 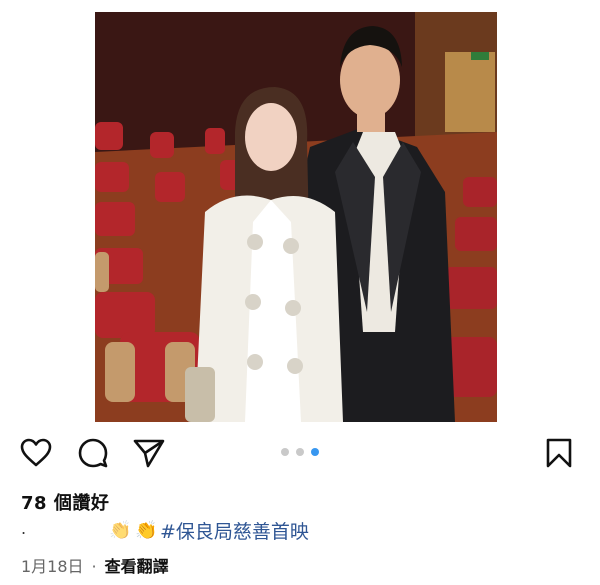 What do you see at coordinates (93, 453) in the screenshot?
I see `comment-icon` at bounding box center [93, 453].